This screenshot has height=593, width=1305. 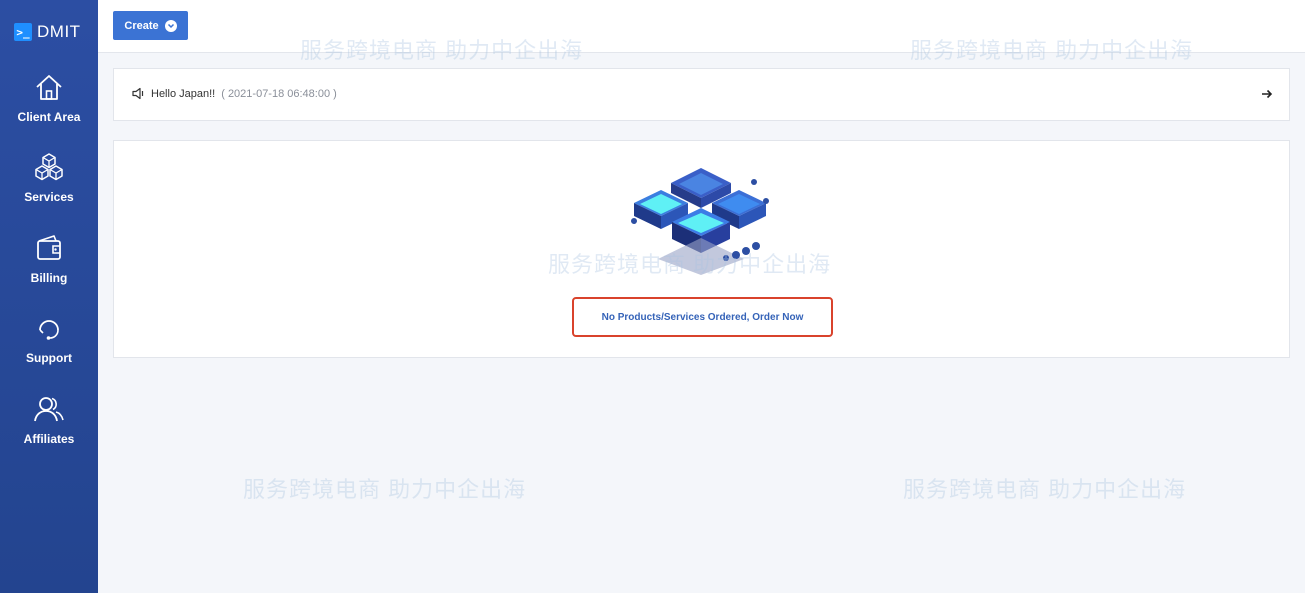 I want to click on sidebar-item-label: Affiliates, so click(x=49, y=439).